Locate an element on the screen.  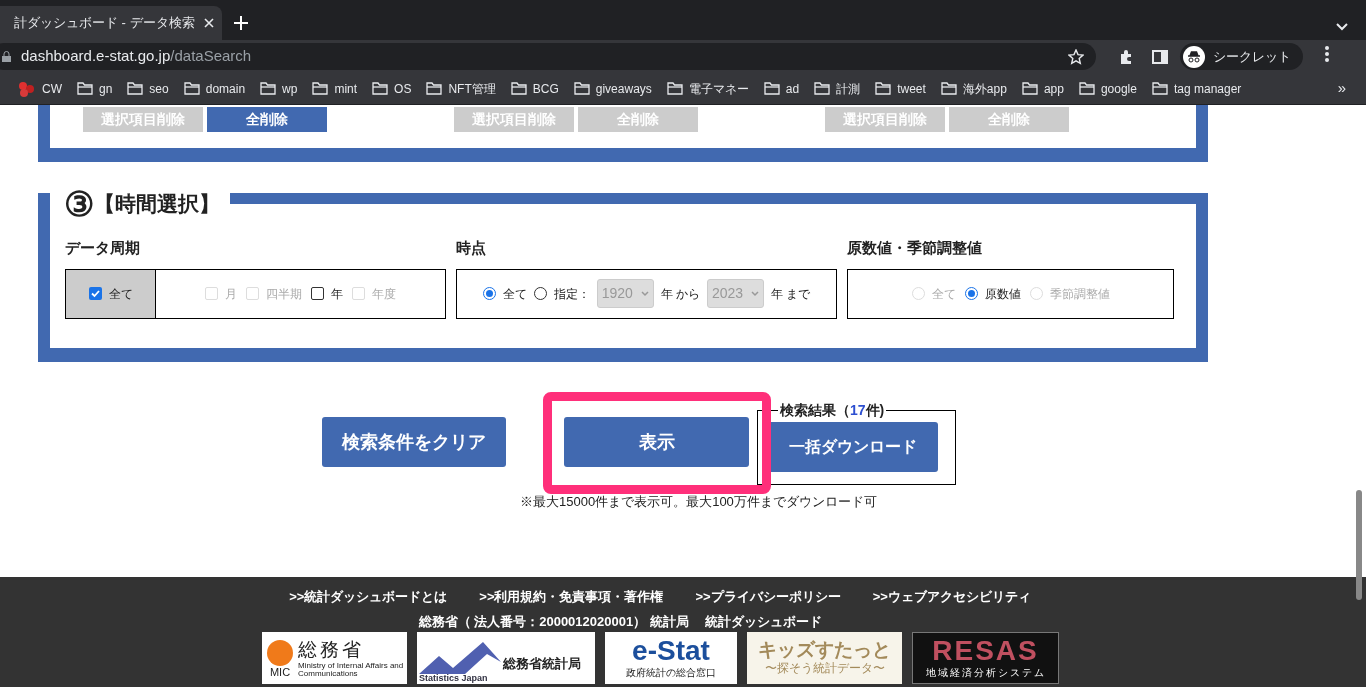
bookmark: 計測 is located at coordinates (837, 88).